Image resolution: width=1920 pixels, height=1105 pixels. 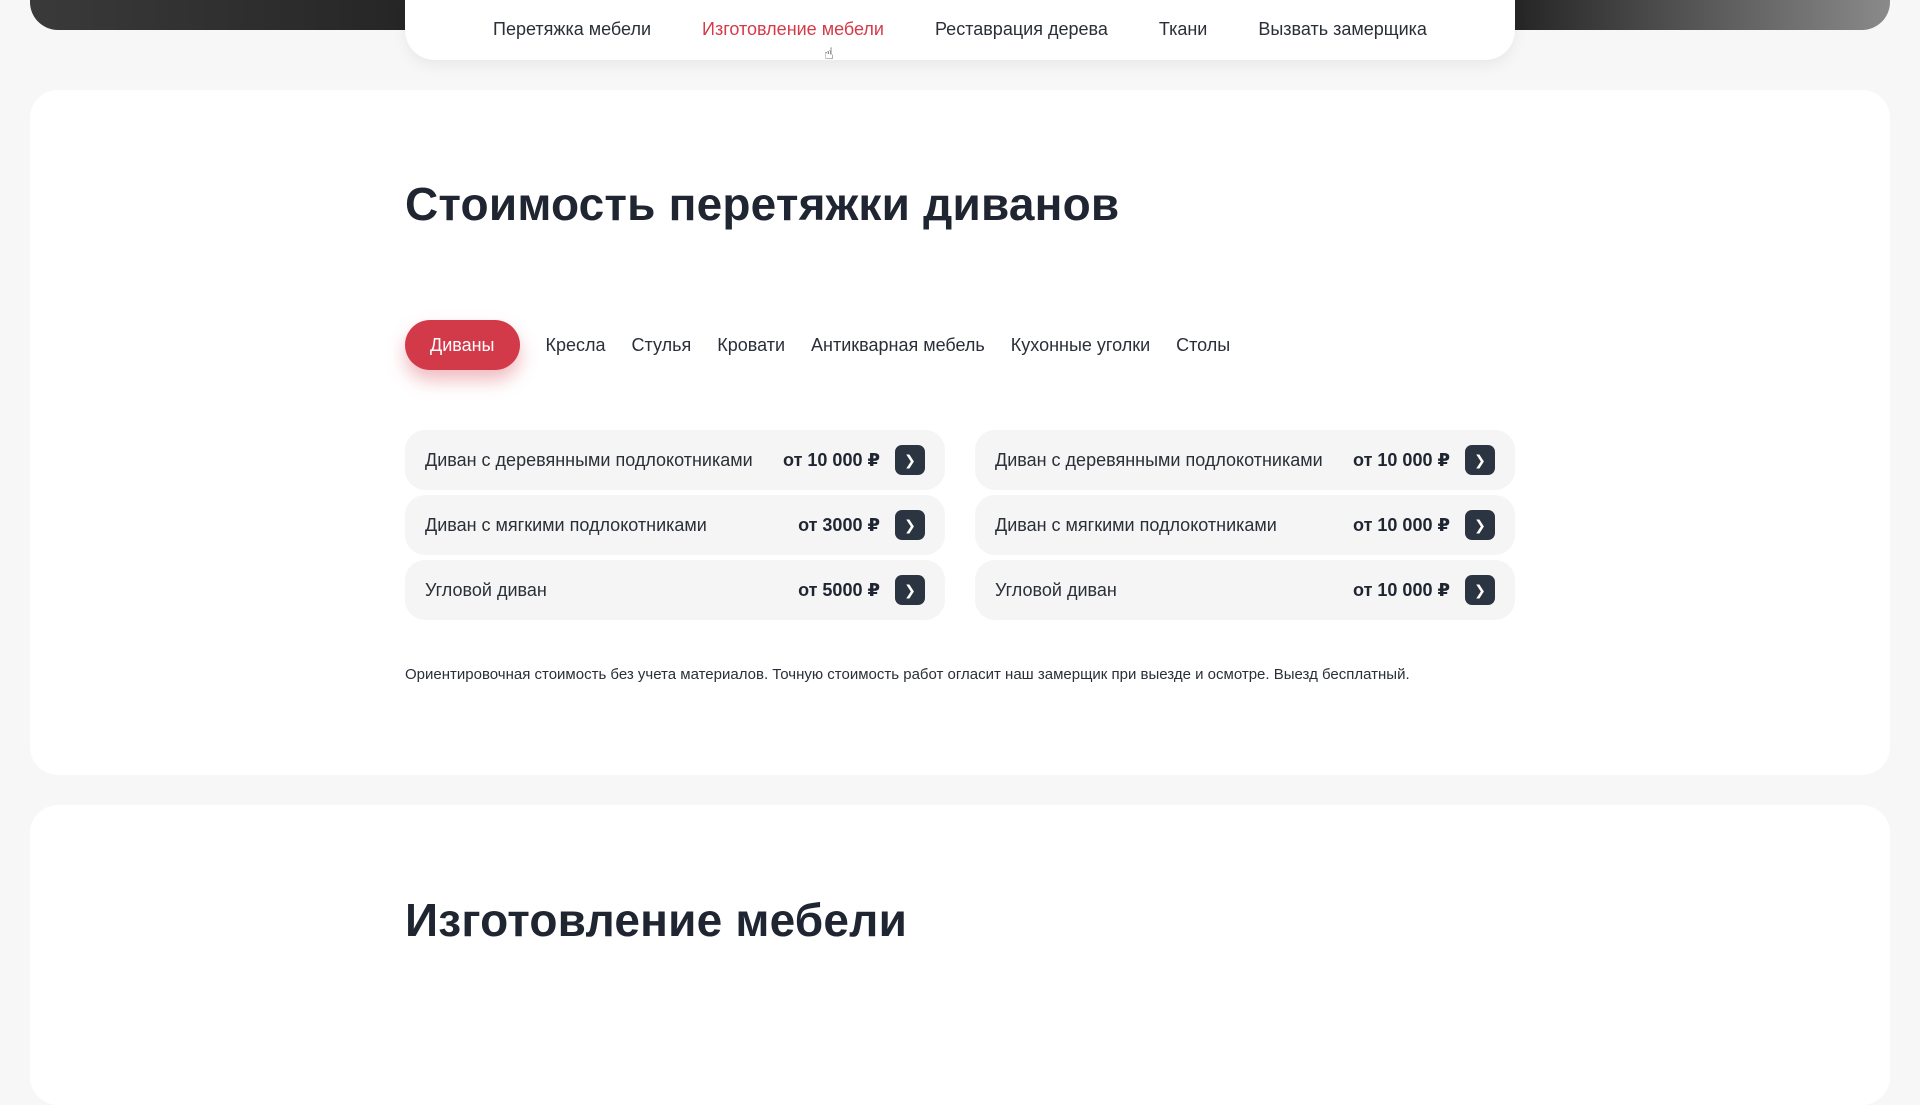 I want to click on tab-armchairs: Кресла, so click(x=576, y=345).